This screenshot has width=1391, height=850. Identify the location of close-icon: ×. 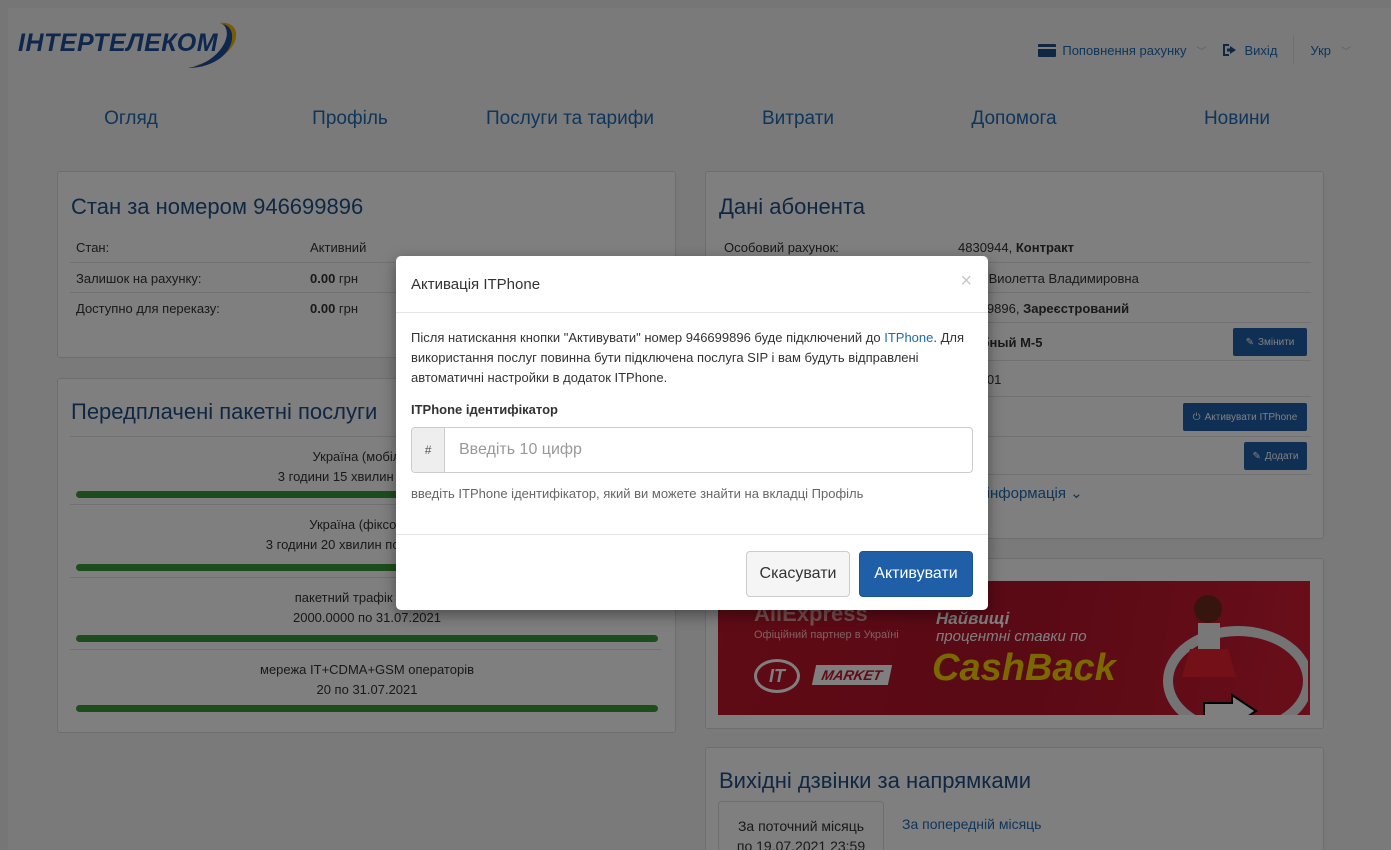
(966, 281).